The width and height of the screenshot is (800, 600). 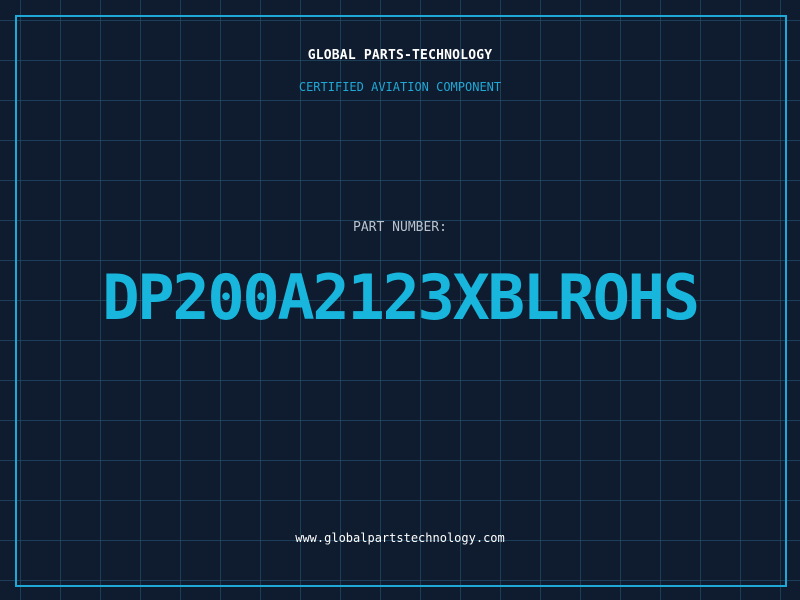 What do you see at coordinates (400, 538) in the screenshot?
I see `website-url: www.globalpartstechnology.com` at bounding box center [400, 538].